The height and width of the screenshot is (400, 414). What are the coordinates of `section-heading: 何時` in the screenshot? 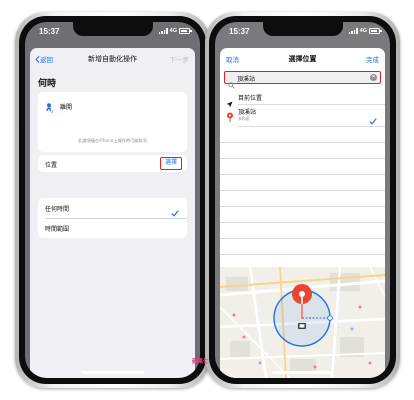 It's located at (47, 84).